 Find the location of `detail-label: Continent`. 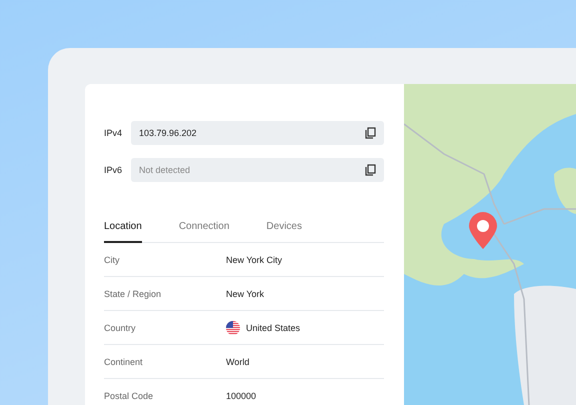

detail-label: Continent is located at coordinates (124, 361).